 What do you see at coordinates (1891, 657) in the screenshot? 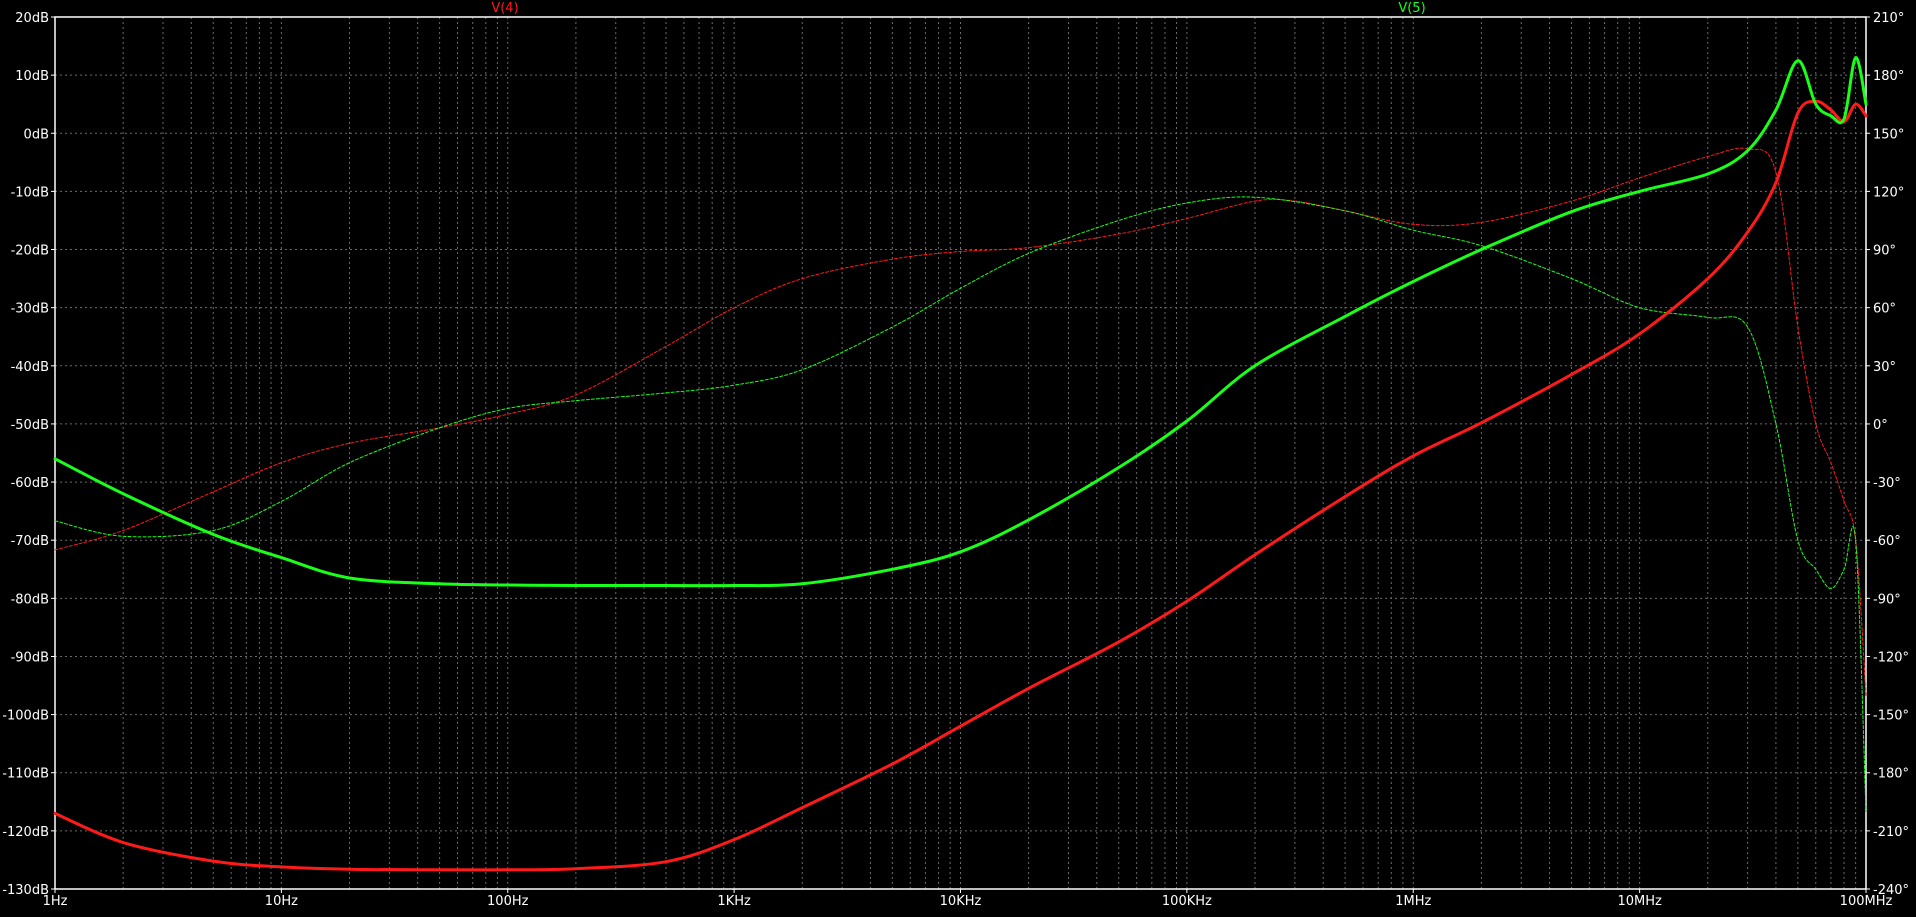
I see `y-right-tick-label: -120°` at bounding box center [1891, 657].